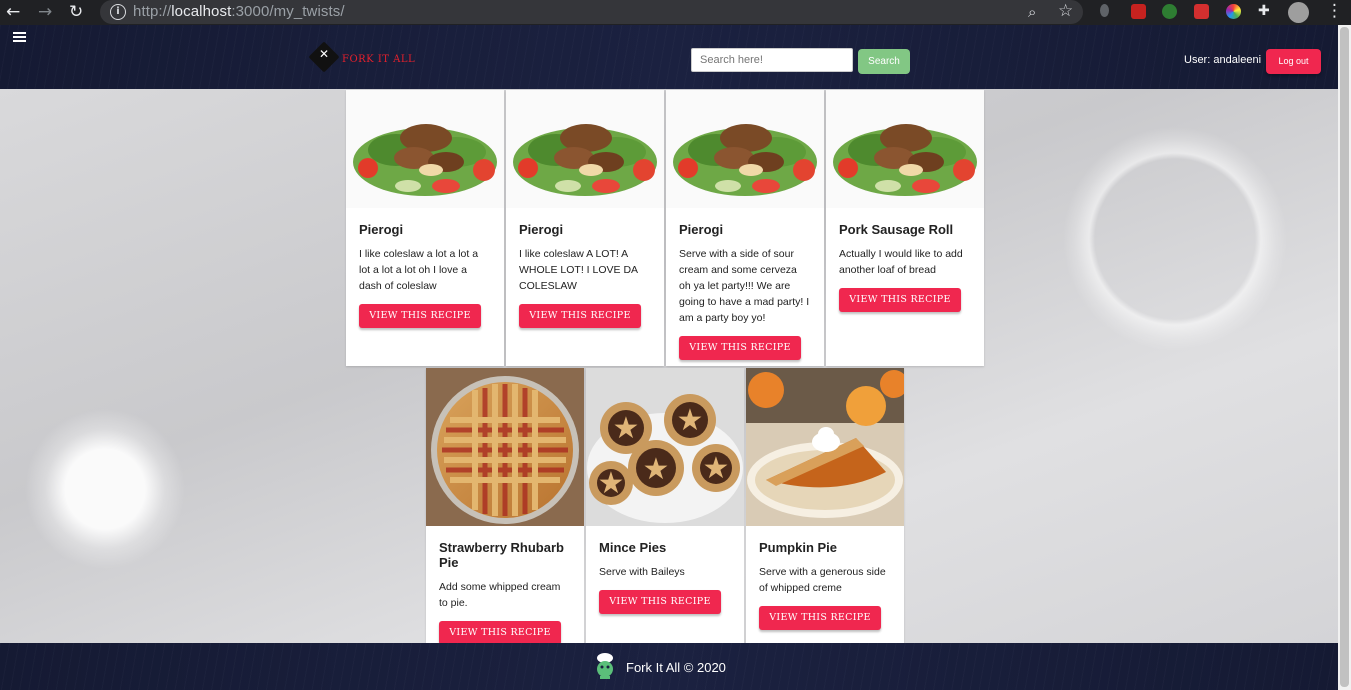 This screenshot has height=690, width=1351. Describe the element at coordinates (1298, 12) in the screenshot. I see `profile-avatar-icon` at that location.